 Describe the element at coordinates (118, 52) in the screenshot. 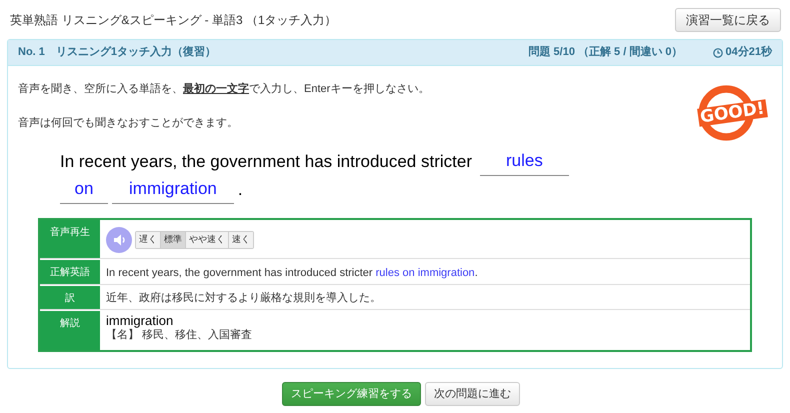

I see `question-title: No. 1 リスニング1タッチ入力（復習）` at that location.